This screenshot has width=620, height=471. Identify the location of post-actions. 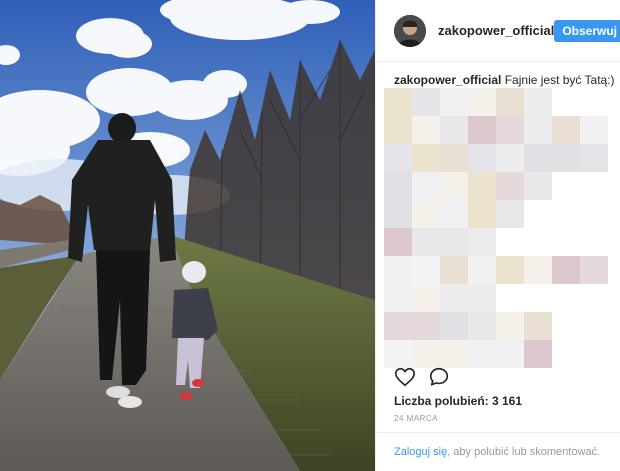
(422, 377).